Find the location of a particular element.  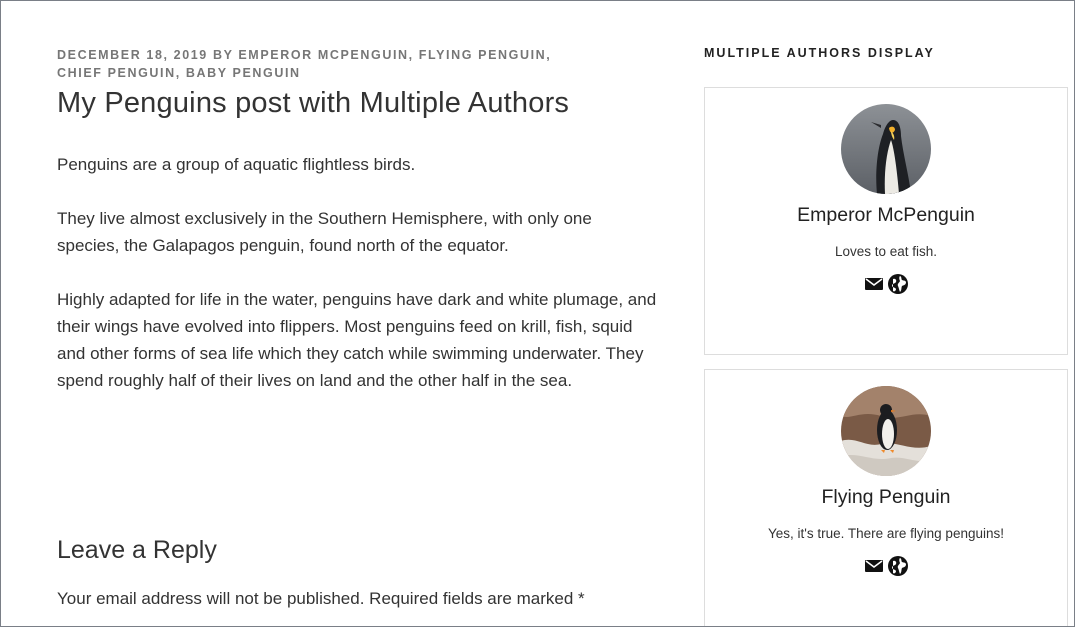

author-name-link: Flying Penguin is located at coordinates (886, 497).